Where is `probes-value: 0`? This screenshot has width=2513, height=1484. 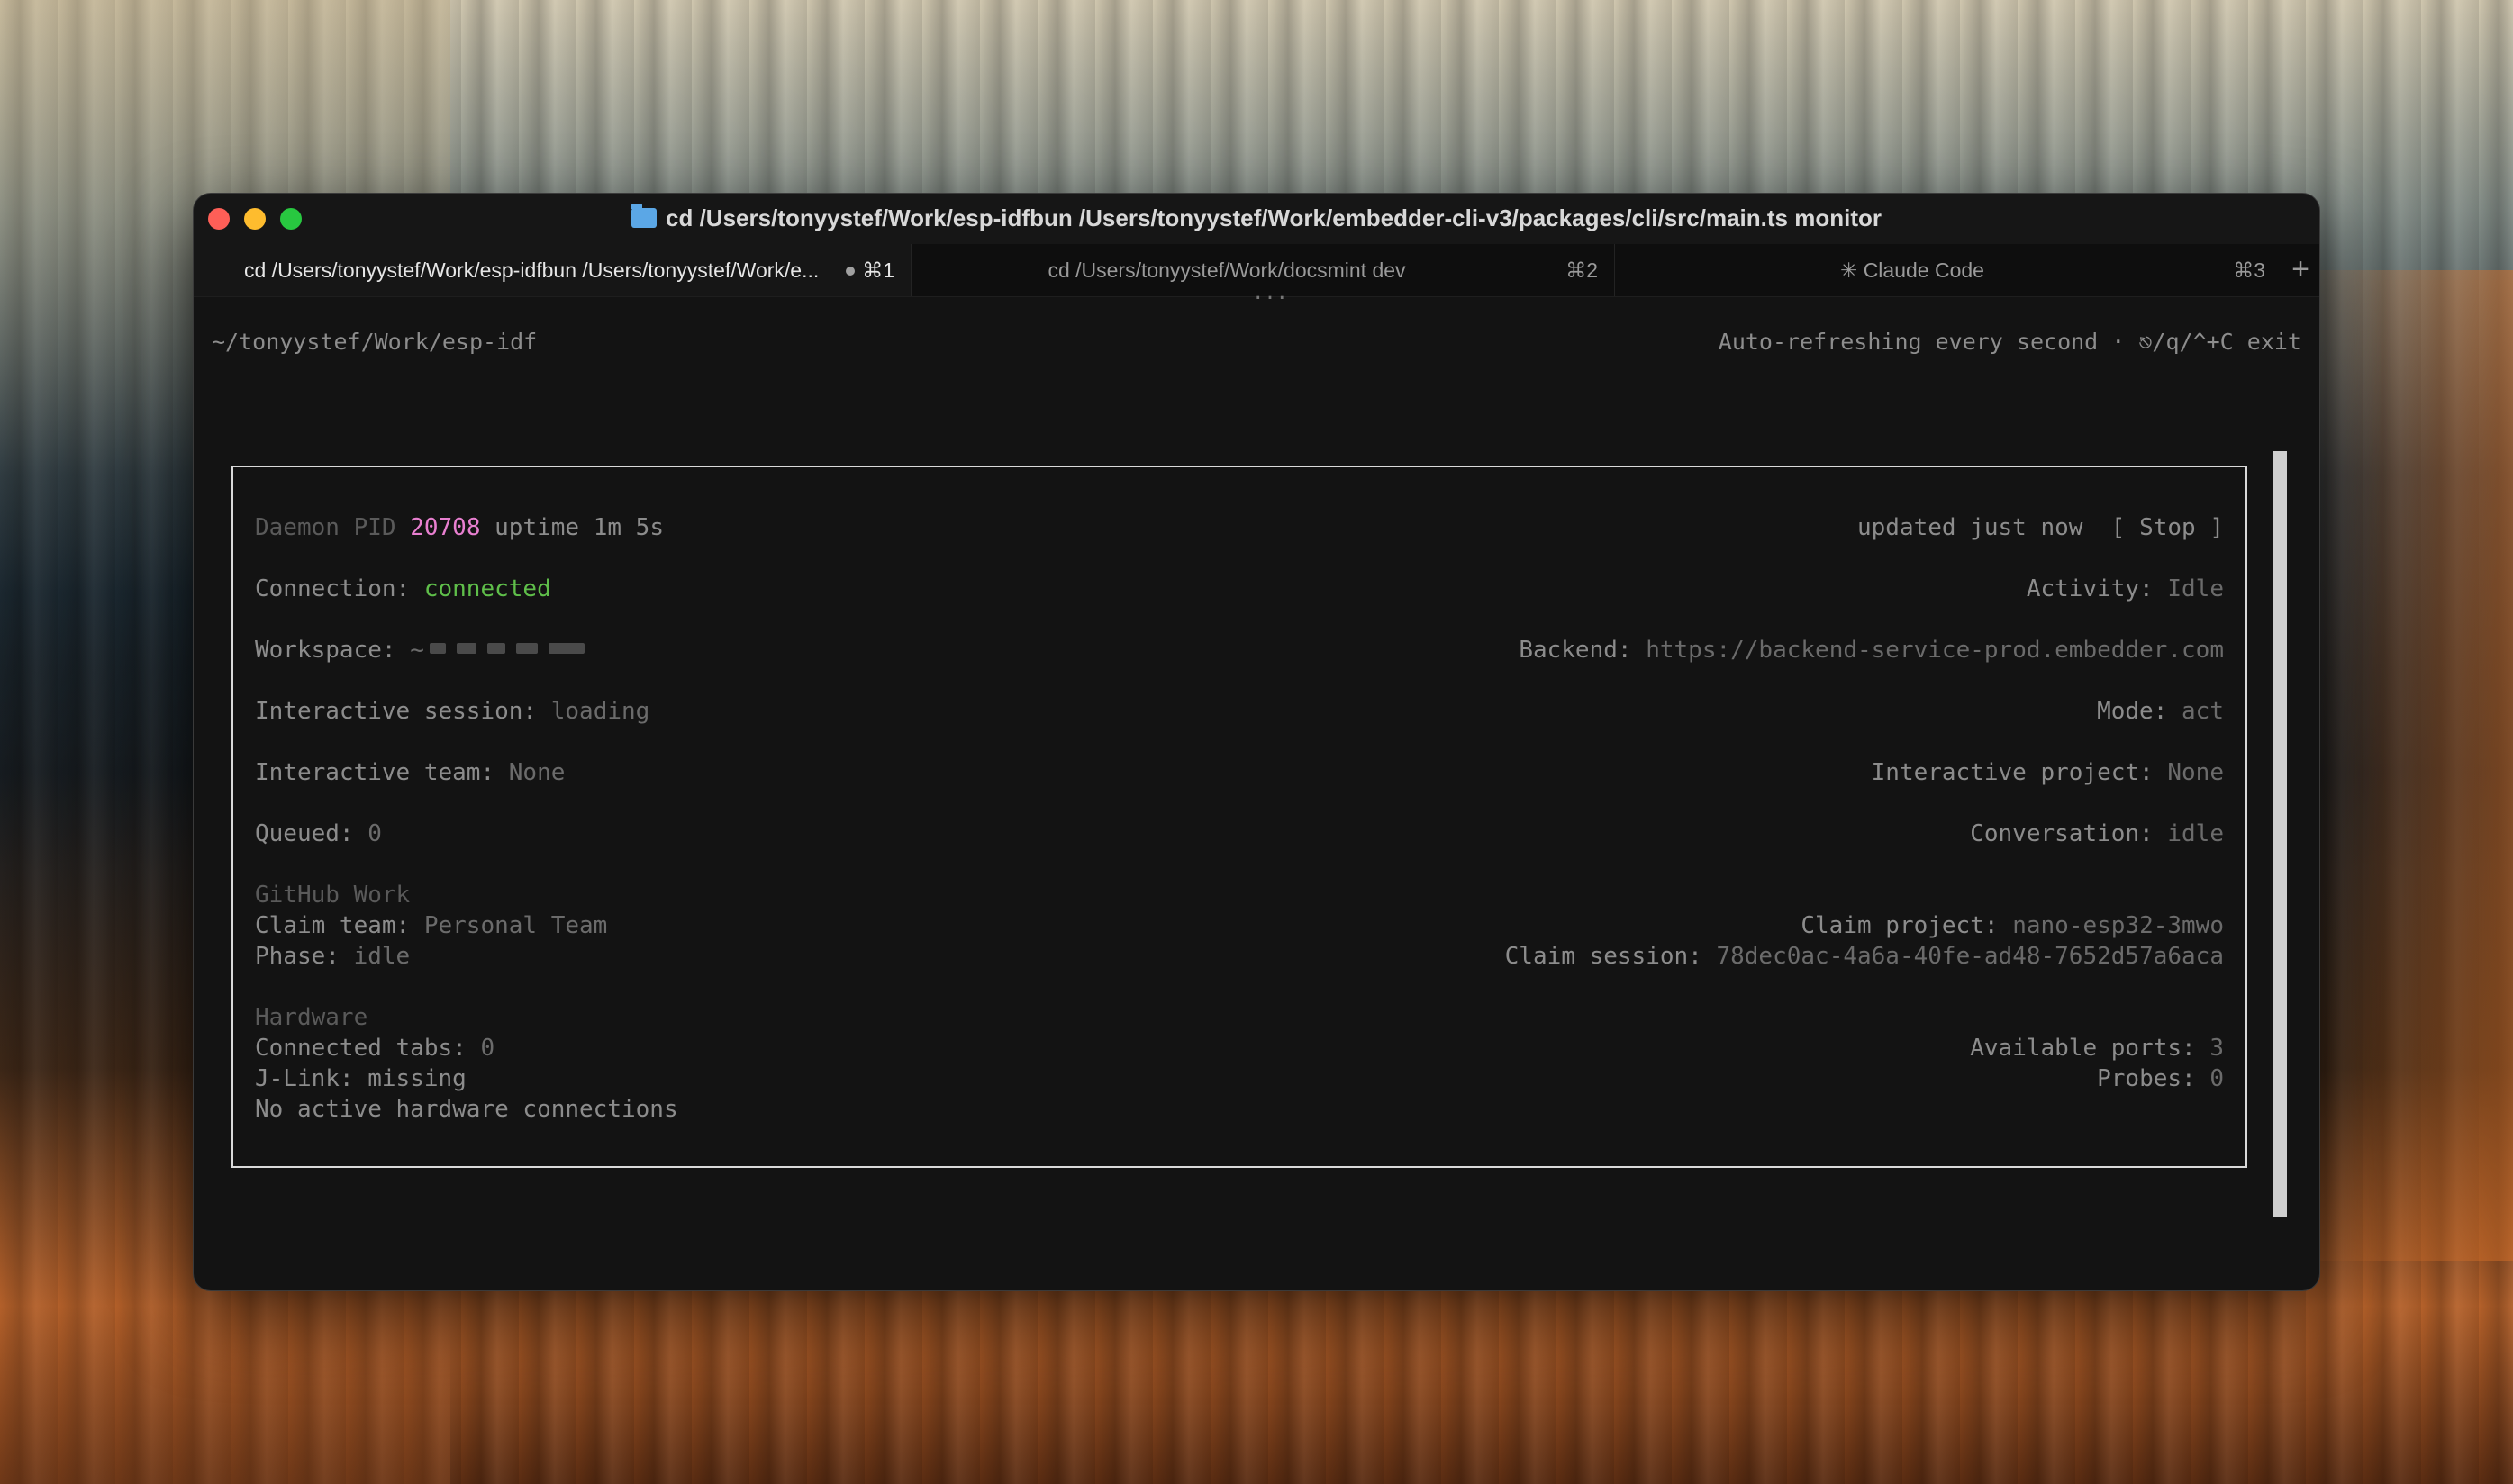 probes-value: 0 is located at coordinates (2216, 1079).